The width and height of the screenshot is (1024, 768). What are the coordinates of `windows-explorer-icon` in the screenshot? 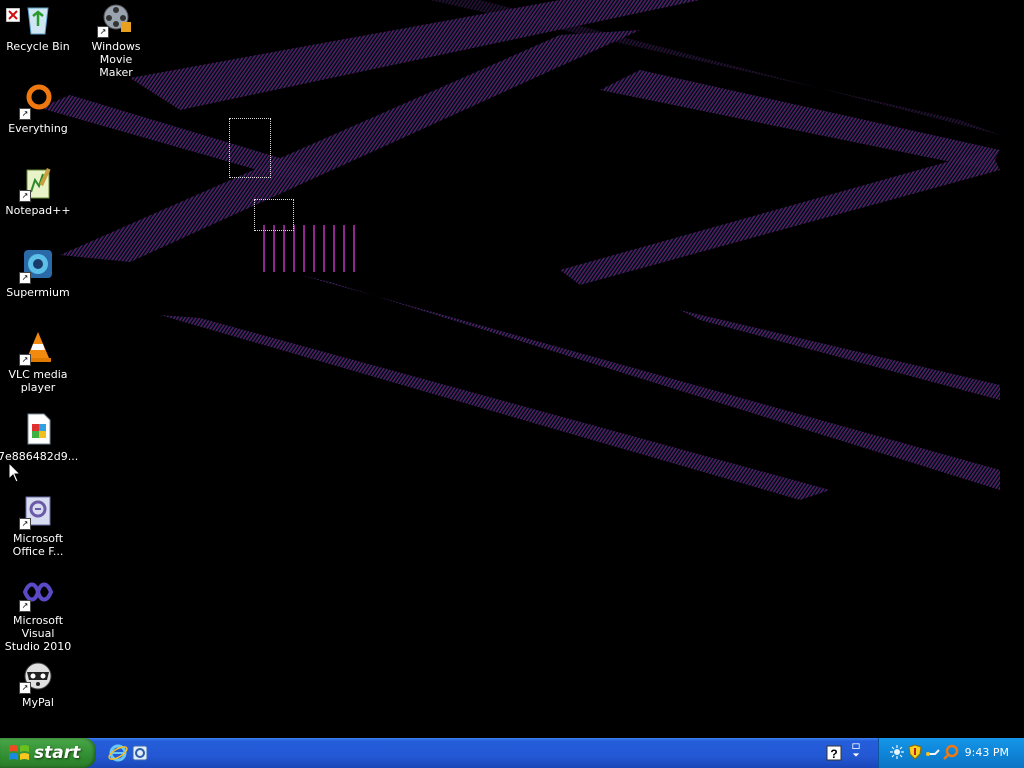 It's located at (140, 753).